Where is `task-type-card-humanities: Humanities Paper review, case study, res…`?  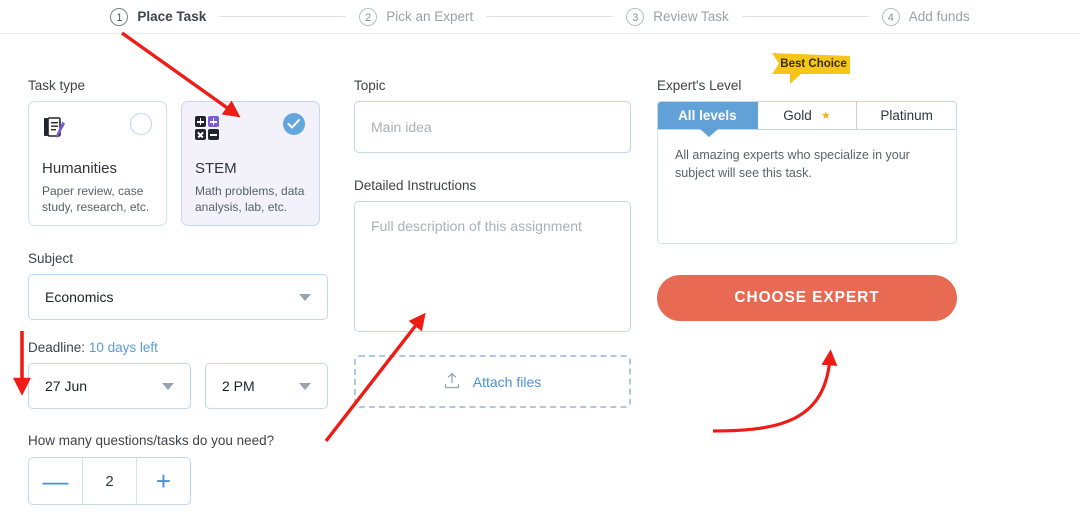
task-type-card-humanities: Humanities Paper review, case study, res… is located at coordinates (97, 163).